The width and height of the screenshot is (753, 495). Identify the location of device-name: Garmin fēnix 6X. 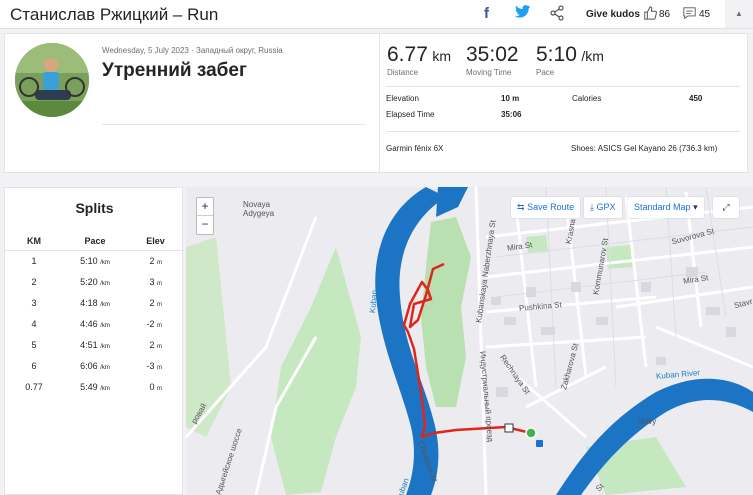
(415, 148).